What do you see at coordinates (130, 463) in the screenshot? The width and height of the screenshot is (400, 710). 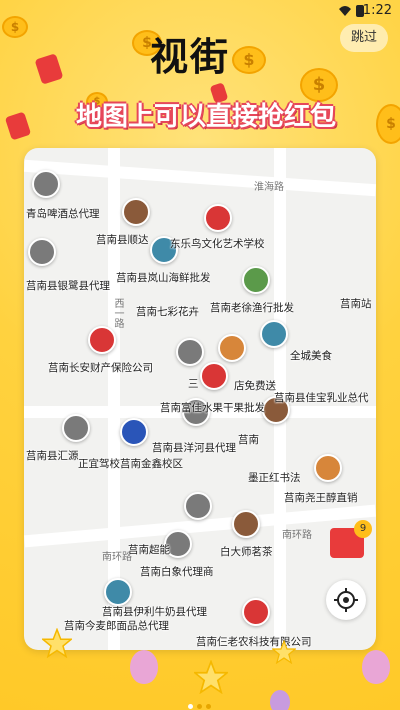 I see `poi-label: 正宜驾校莒南金鑫校区` at bounding box center [130, 463].